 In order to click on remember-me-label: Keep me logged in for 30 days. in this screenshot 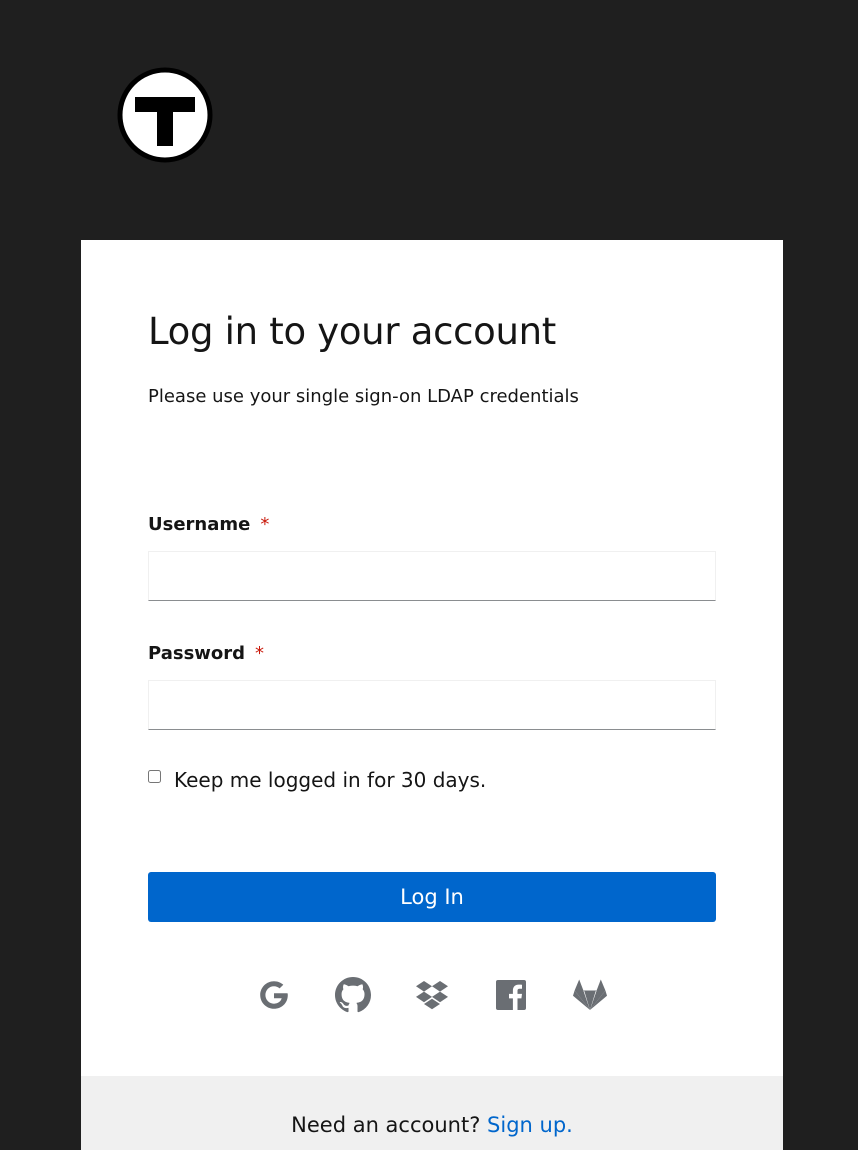, I will do `click(330, 780)`.